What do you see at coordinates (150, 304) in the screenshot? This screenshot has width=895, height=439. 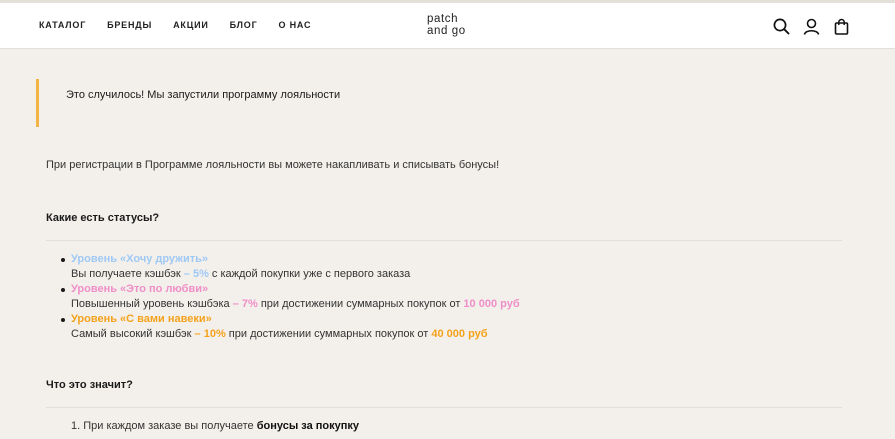 I see `level-desc-text: Повышенный уровень кэшбэка` at bounding box center [150, 304].